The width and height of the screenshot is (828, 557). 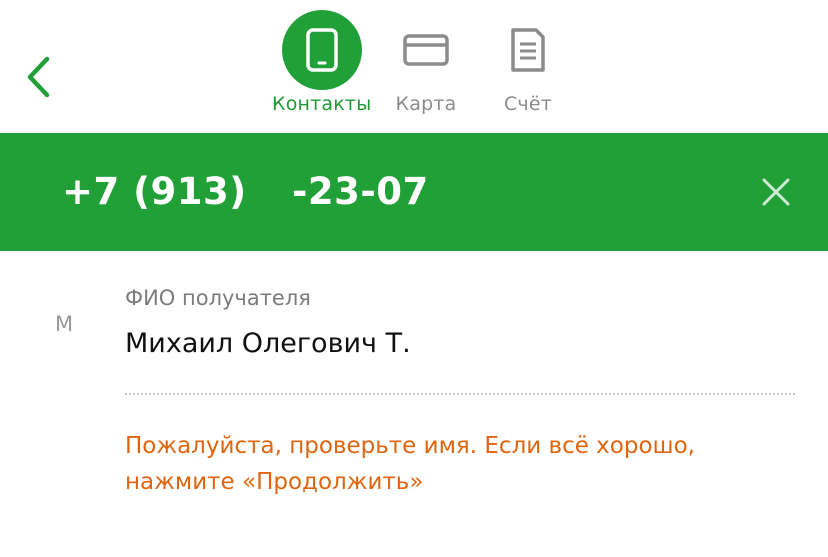 I want to click on recipient-name-field, so click(x=455, y=343).